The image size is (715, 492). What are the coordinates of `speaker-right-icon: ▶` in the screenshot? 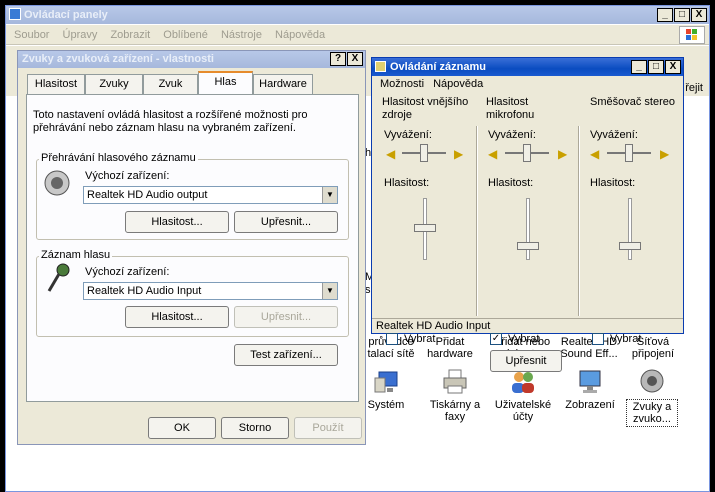 It's located at (665, 154).